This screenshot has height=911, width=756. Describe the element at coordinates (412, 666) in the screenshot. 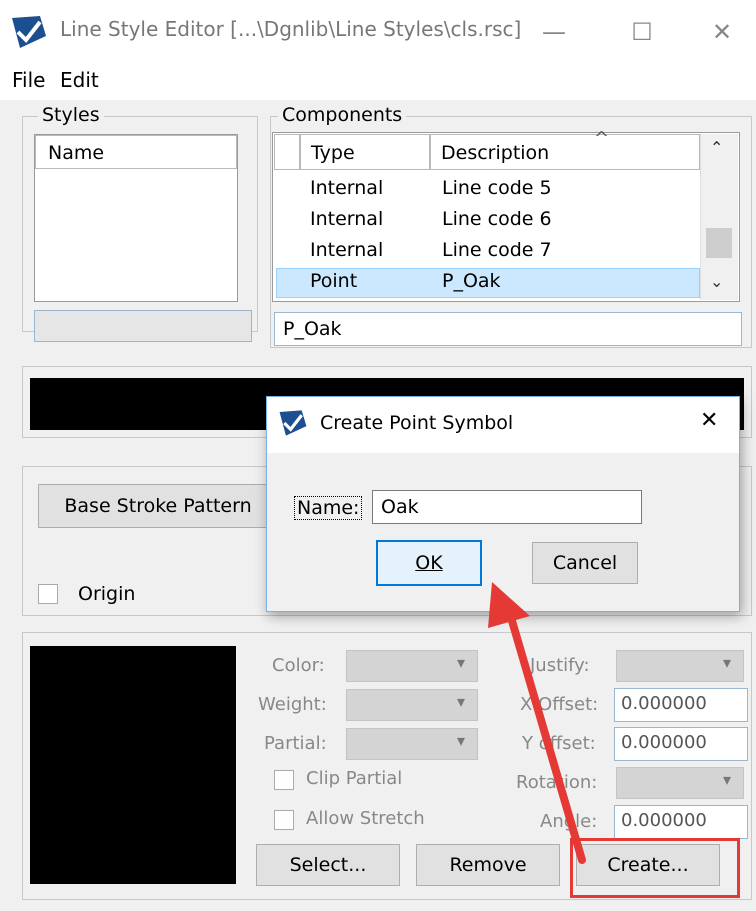

I see `color-dropdown` at that location.